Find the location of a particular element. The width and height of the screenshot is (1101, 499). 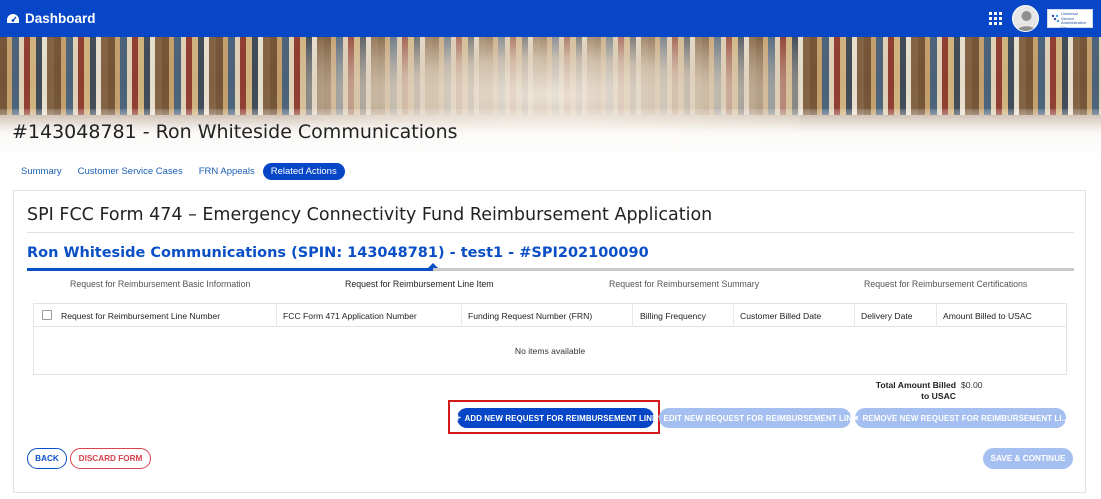

usac-logo-mark-icon is located at coordinates (1055, 18).